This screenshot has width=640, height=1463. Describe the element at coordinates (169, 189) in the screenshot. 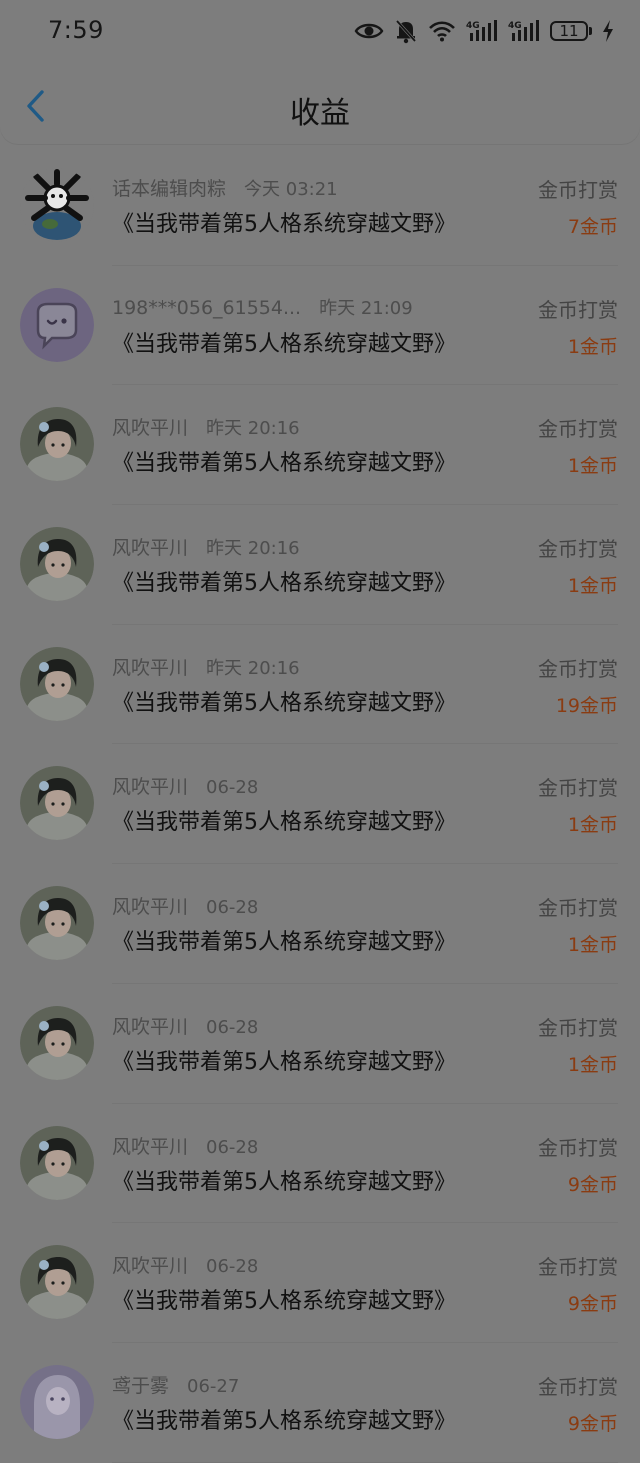

I see `sender-name: 话本编辑肉粽` at that location.